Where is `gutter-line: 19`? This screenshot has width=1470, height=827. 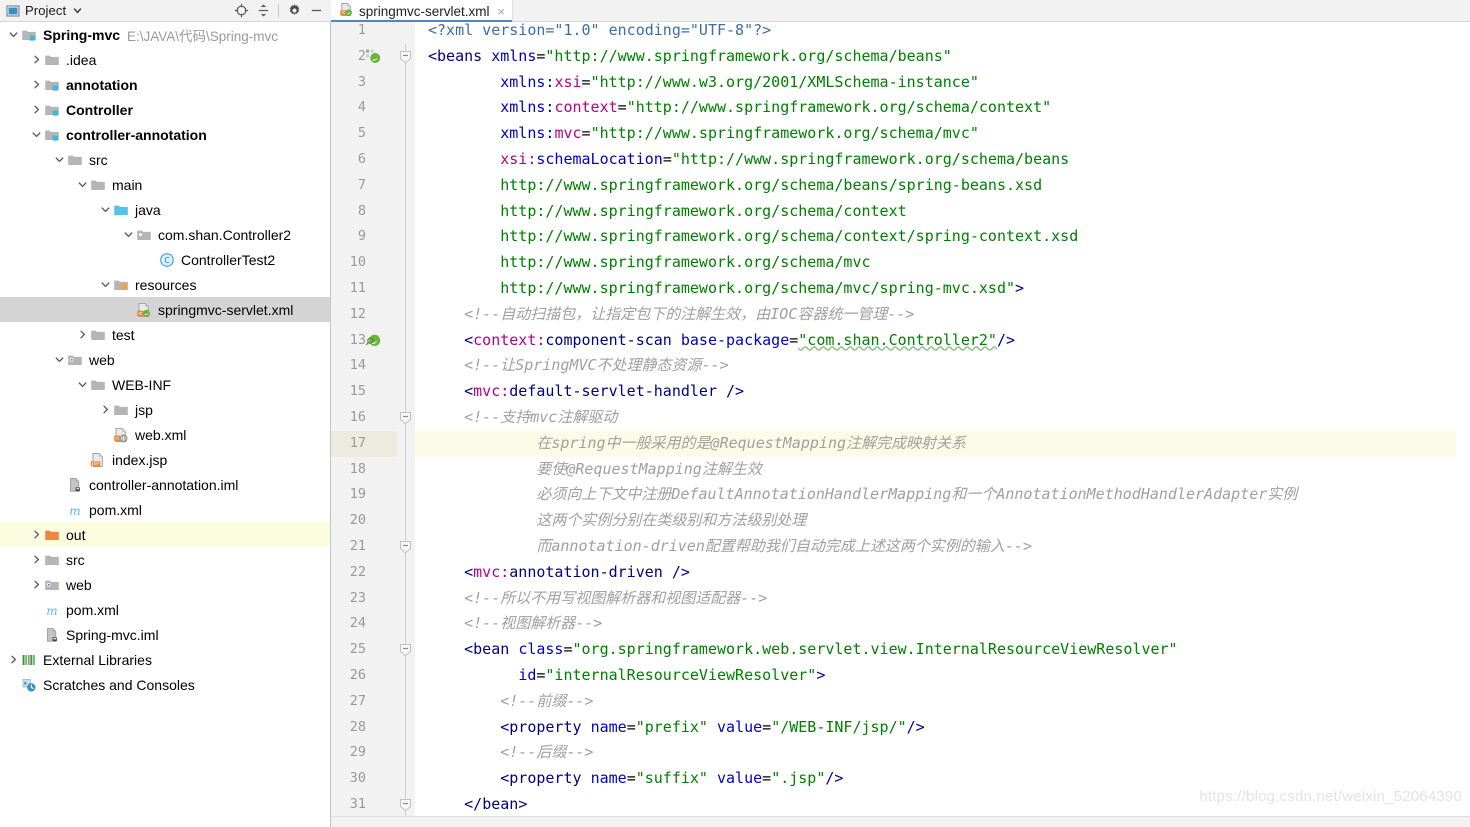 gutter-line: 19 is located at coordinates (364, 495).